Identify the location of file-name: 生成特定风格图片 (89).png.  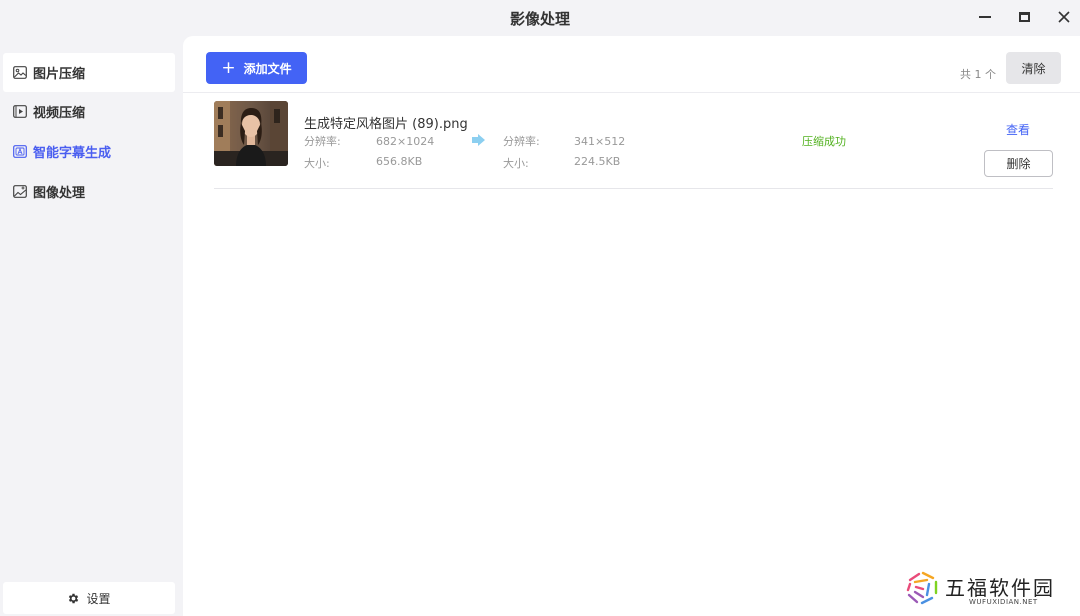
(386, 124).